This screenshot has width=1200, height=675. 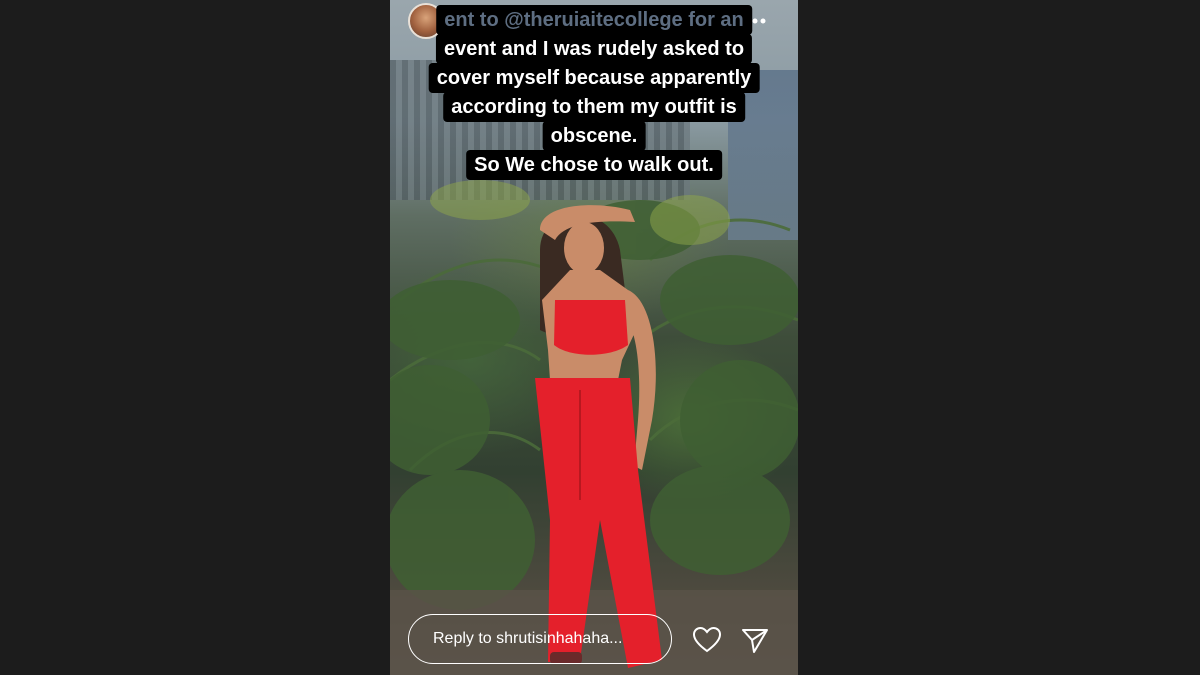 I want to click on caption-line: according to them my outfit is, so click(x=594, y=107).